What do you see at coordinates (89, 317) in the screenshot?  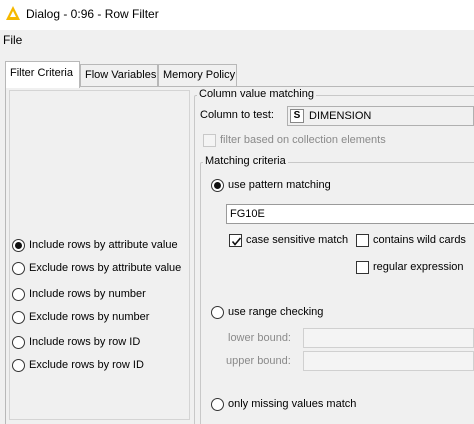 I see `exclude-by-number-label: Exclude rows by number` at bounding box center [89, 317].